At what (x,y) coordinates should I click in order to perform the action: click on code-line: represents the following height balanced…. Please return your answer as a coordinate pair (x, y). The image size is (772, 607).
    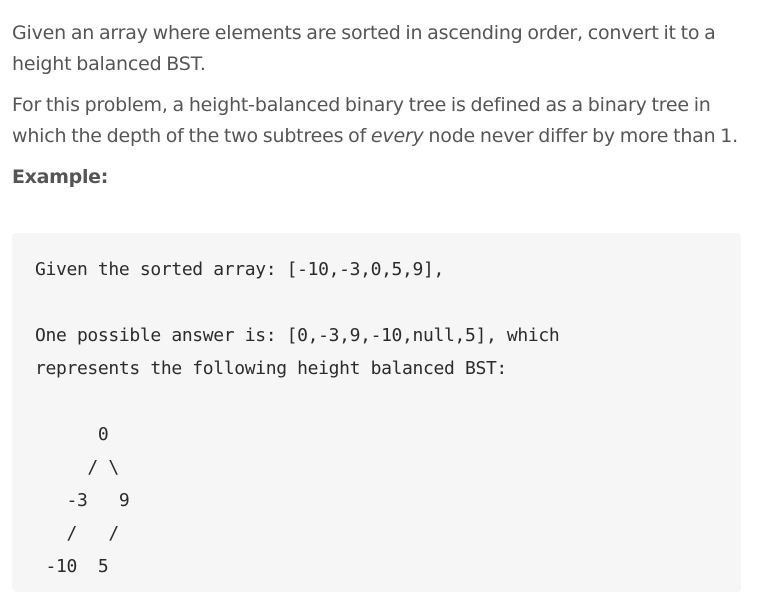
    Looking at the image, I should click on (271, 368).